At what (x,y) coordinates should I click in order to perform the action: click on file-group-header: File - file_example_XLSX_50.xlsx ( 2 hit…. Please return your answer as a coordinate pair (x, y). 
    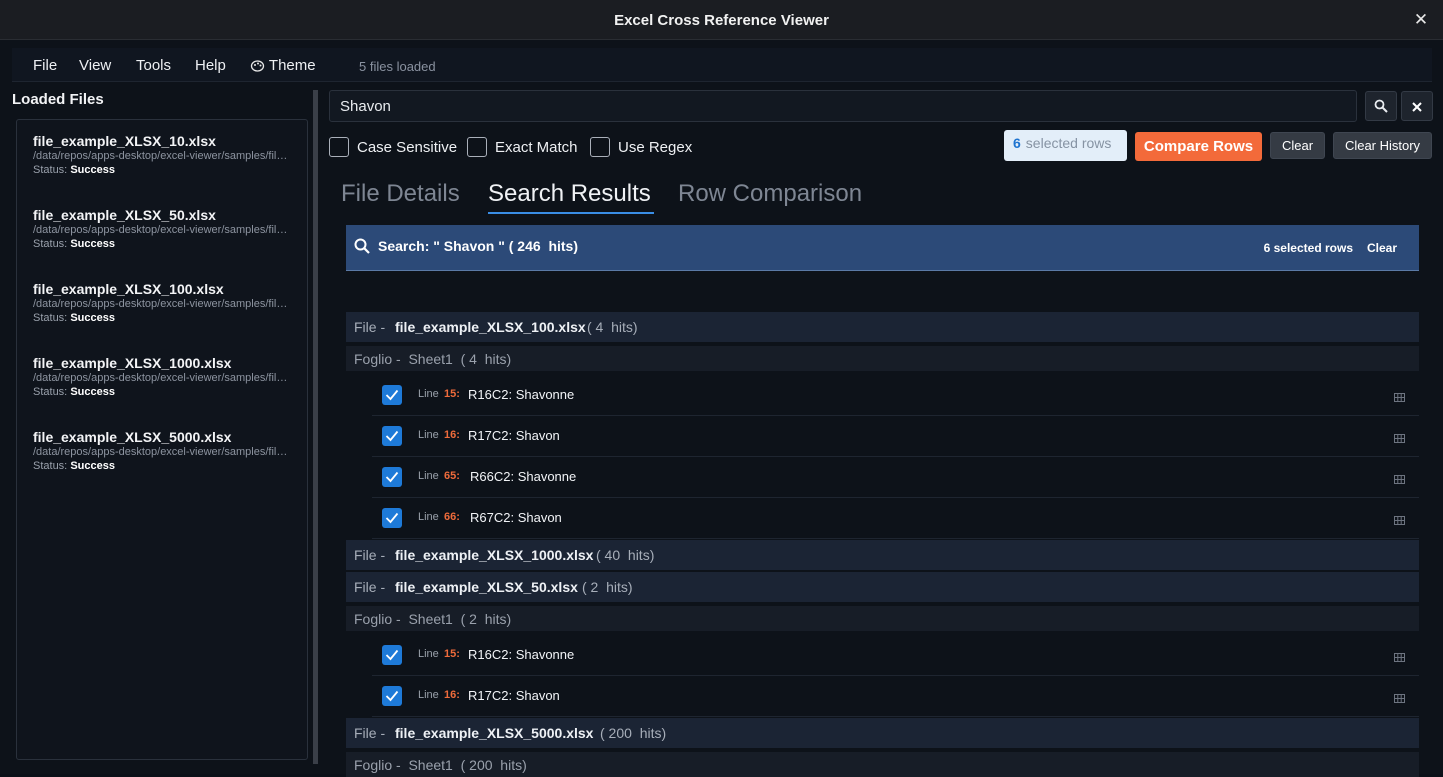
    Looking at the image, I should click on (882, 587).